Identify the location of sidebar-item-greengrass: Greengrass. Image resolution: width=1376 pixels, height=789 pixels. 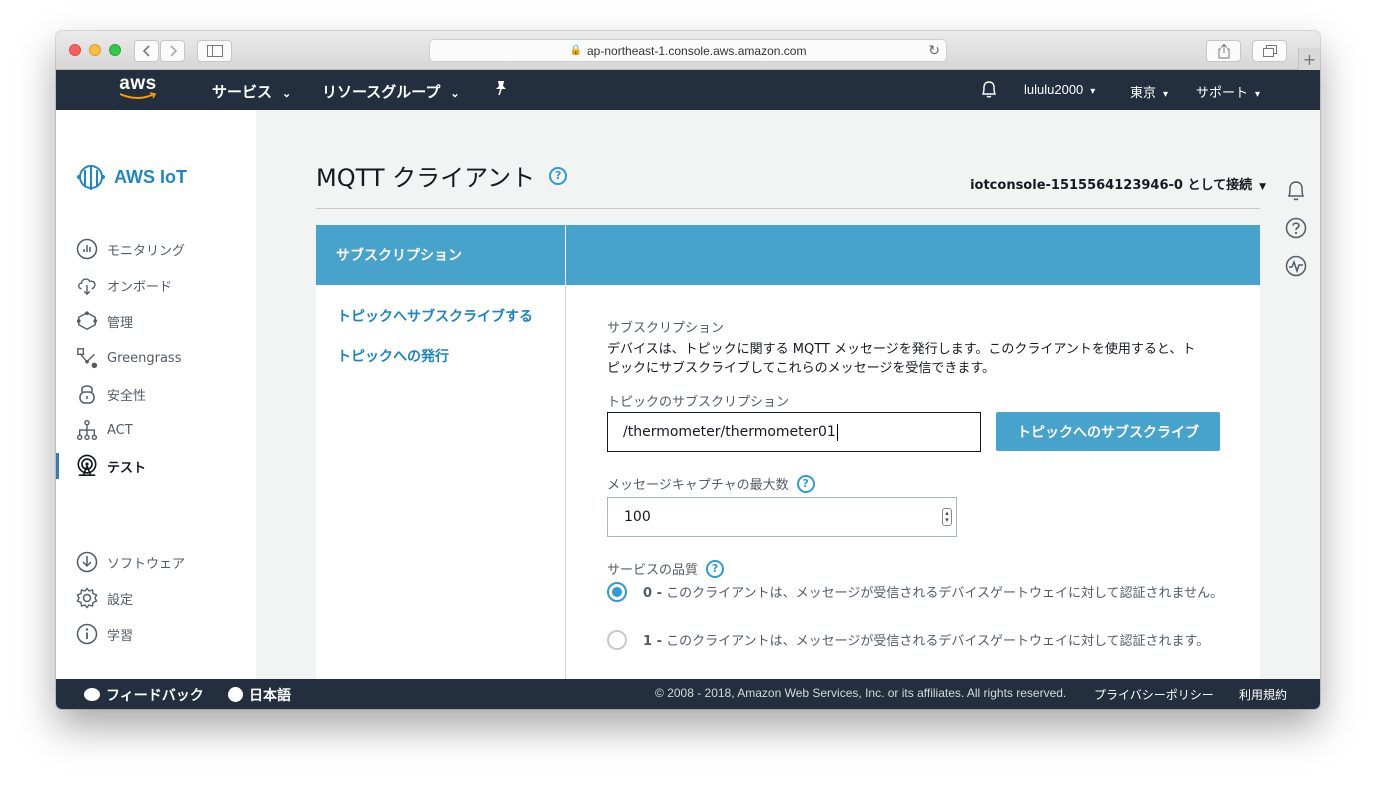
(156, 358).